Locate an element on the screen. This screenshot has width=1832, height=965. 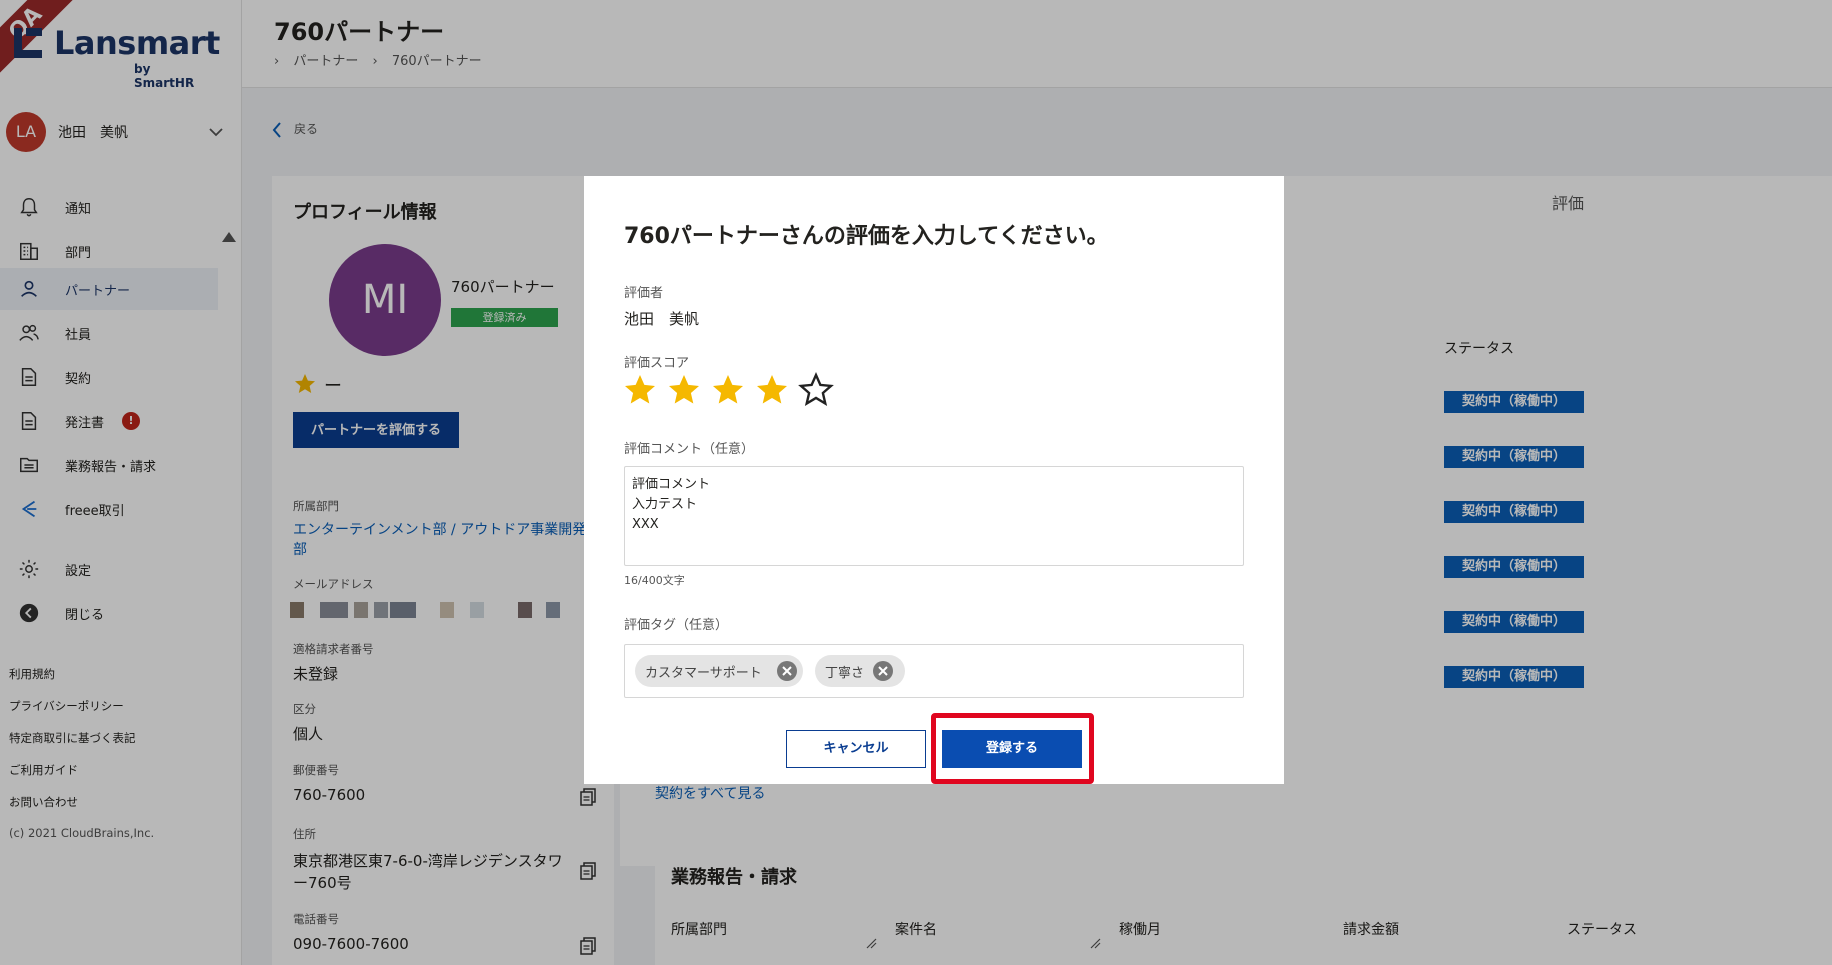
comment-textarea is located at coordinates (934, 516).